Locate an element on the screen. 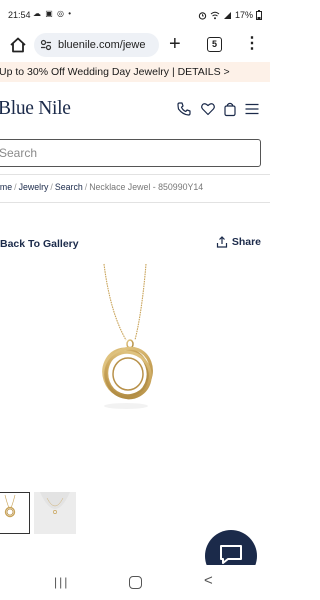  status-bar: 21:54 ☁ ▣ ◎ • 17% is located at coordinates (135, 15).